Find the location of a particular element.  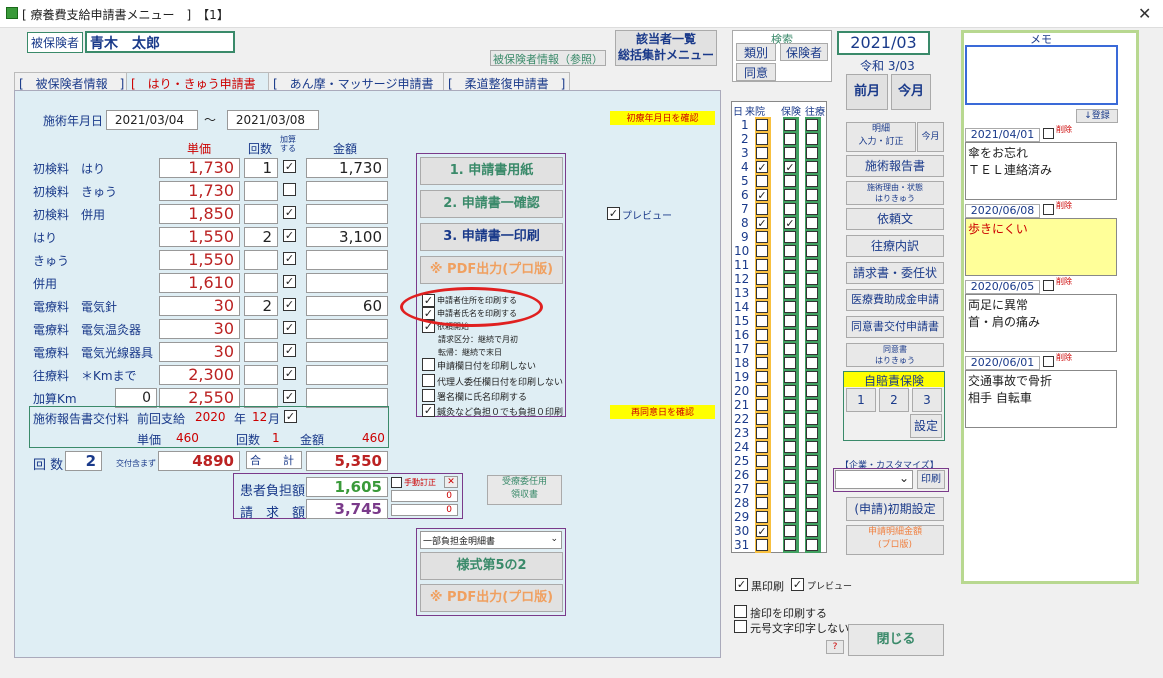

period-to: 2021/03/08 is located at coordinates (273, 120).